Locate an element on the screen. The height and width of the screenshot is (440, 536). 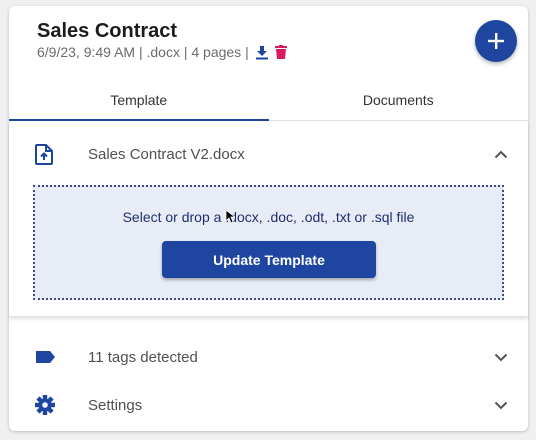
settings-label: Settings is located at coordinates (115, 405).